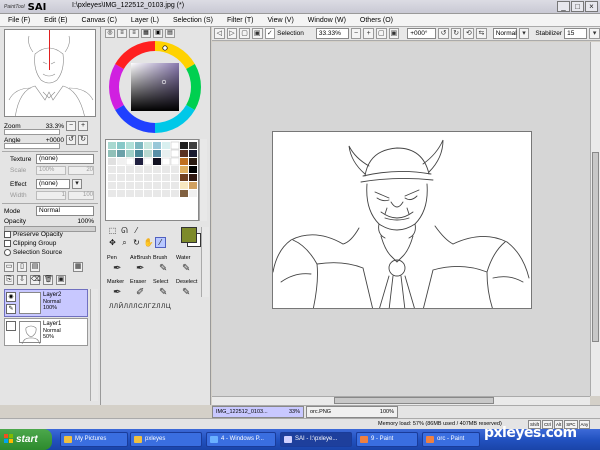  Describe the element at coordinates (118, 290) in the screenshot. I see `brush-marker: Marker ✒` at that location.